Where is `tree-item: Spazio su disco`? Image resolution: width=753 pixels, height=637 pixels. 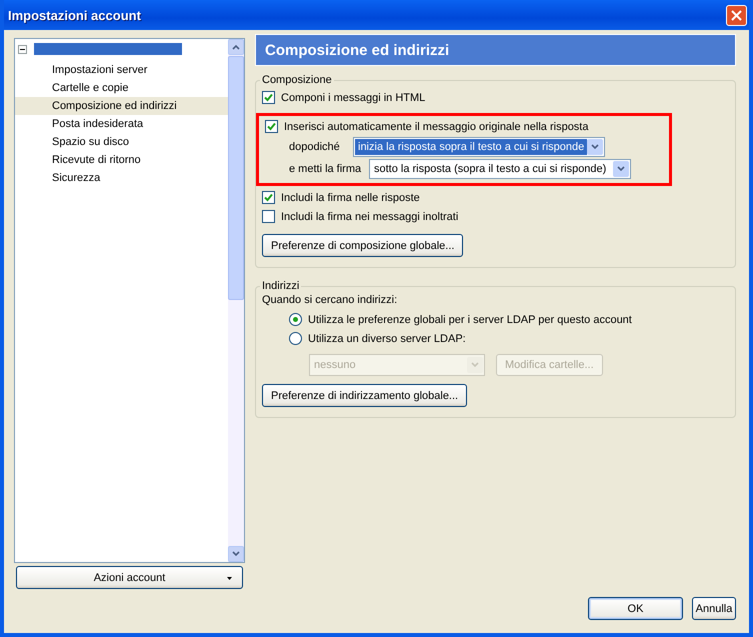
tree-item: Spazio su disco is located at coordinates (121, 142).